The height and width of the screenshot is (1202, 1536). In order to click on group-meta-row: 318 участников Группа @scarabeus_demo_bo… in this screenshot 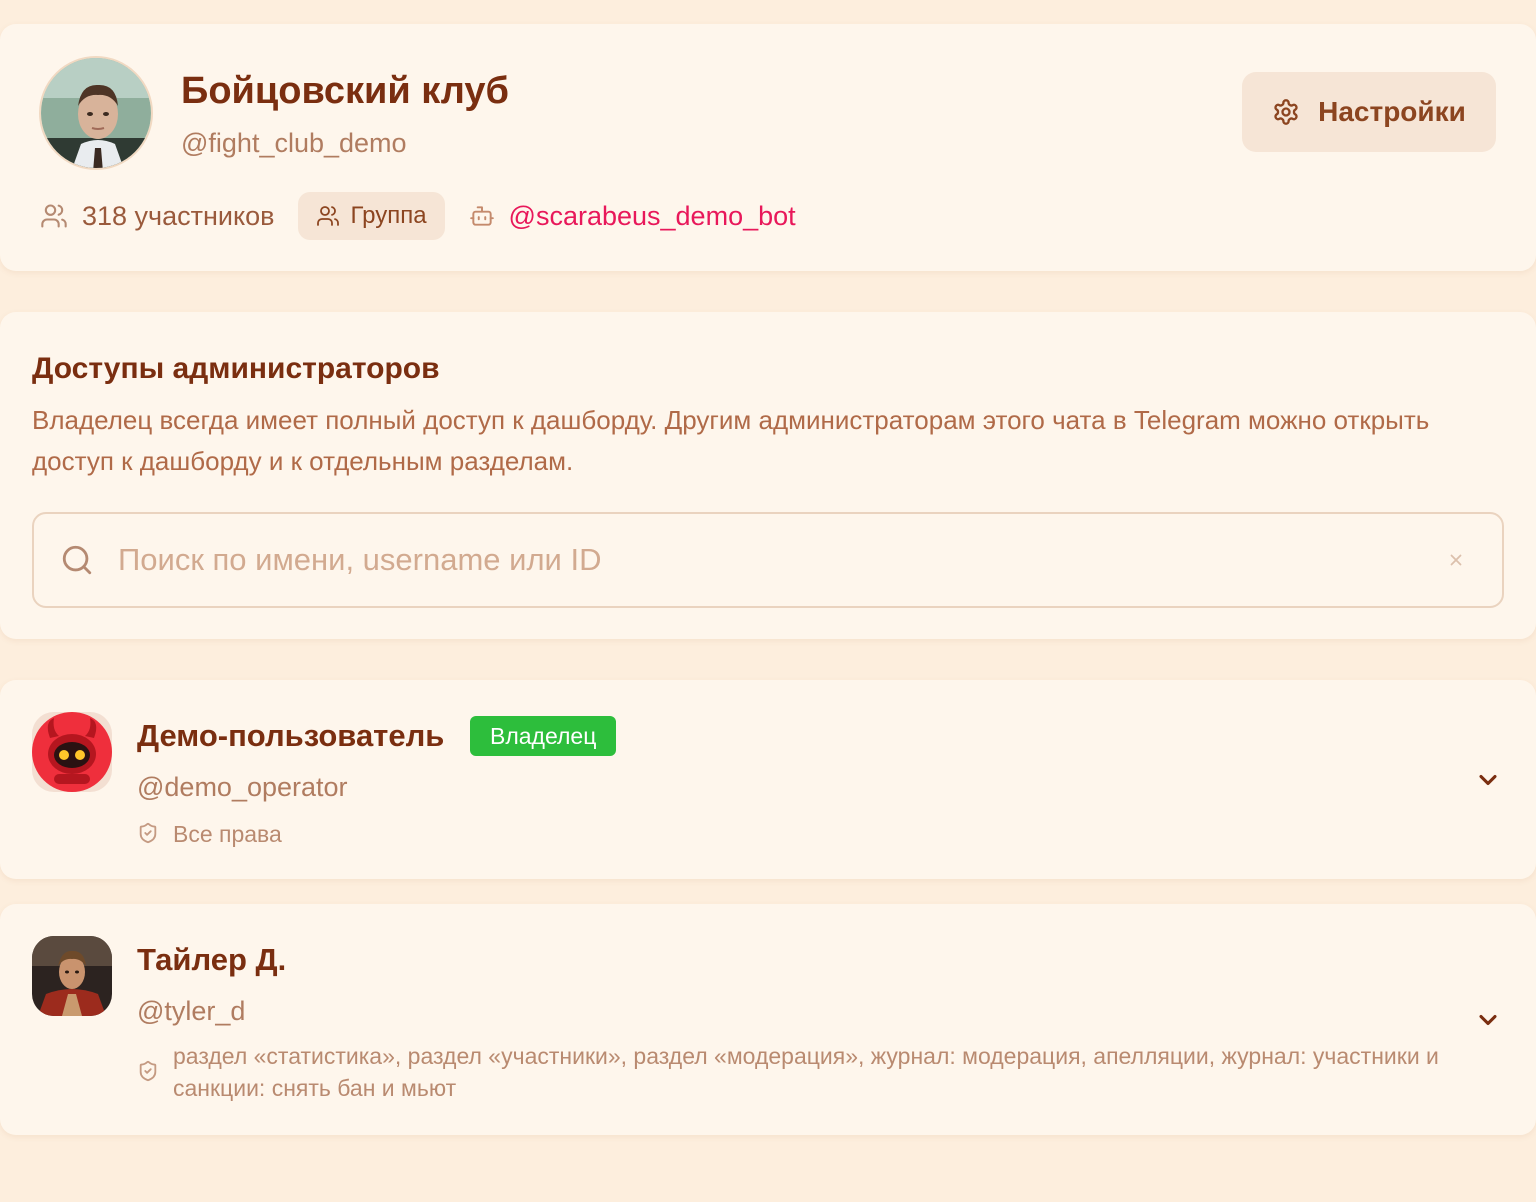, I will do `click(418, 216)`.